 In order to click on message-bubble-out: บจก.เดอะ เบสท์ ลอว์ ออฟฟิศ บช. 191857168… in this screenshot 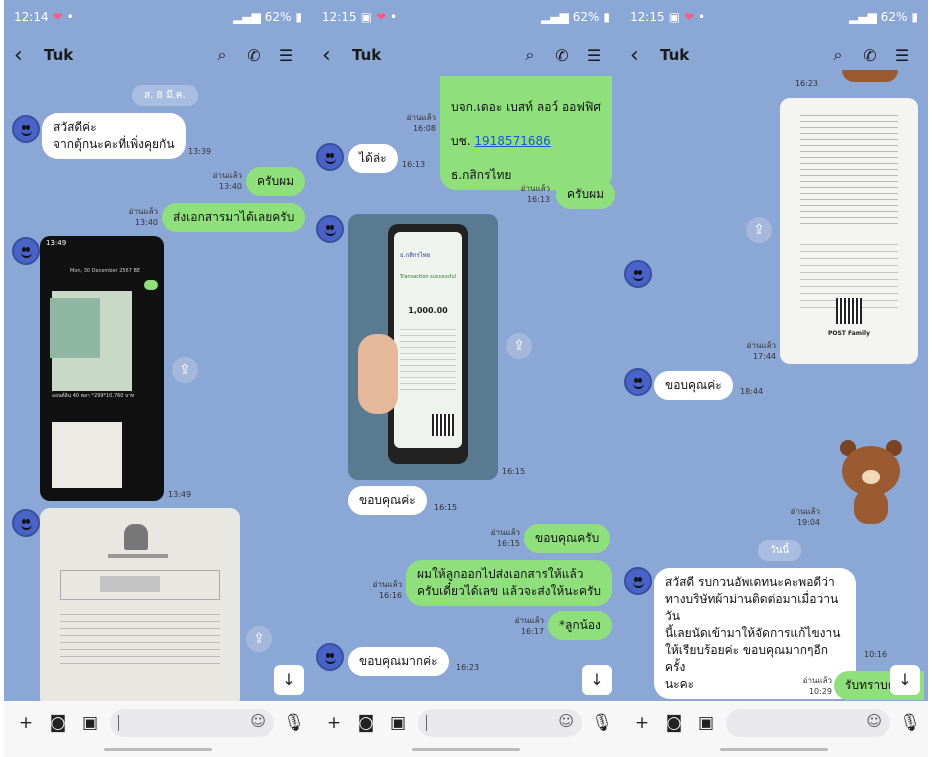, I will do `click(526, 133)`.